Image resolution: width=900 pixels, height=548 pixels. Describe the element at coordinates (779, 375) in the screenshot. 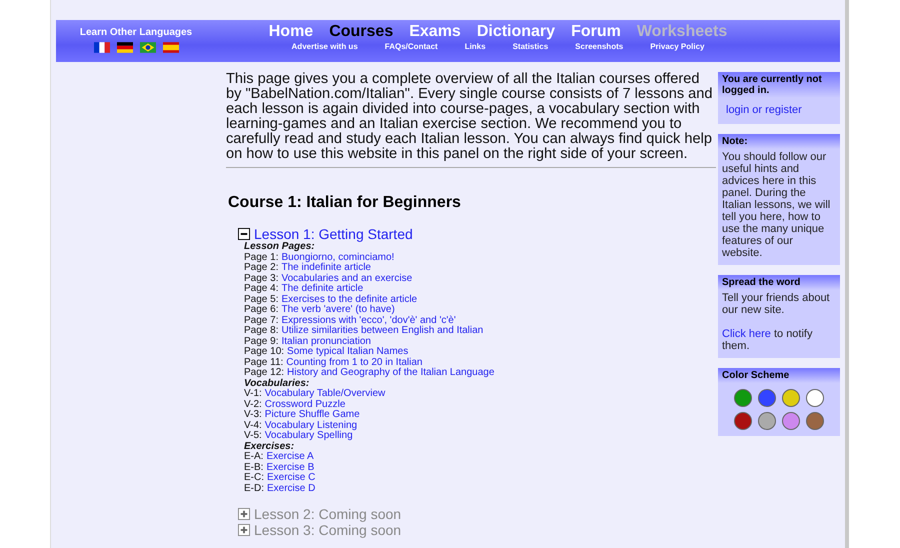

I see `panel-title: Color Scheme` at that location.